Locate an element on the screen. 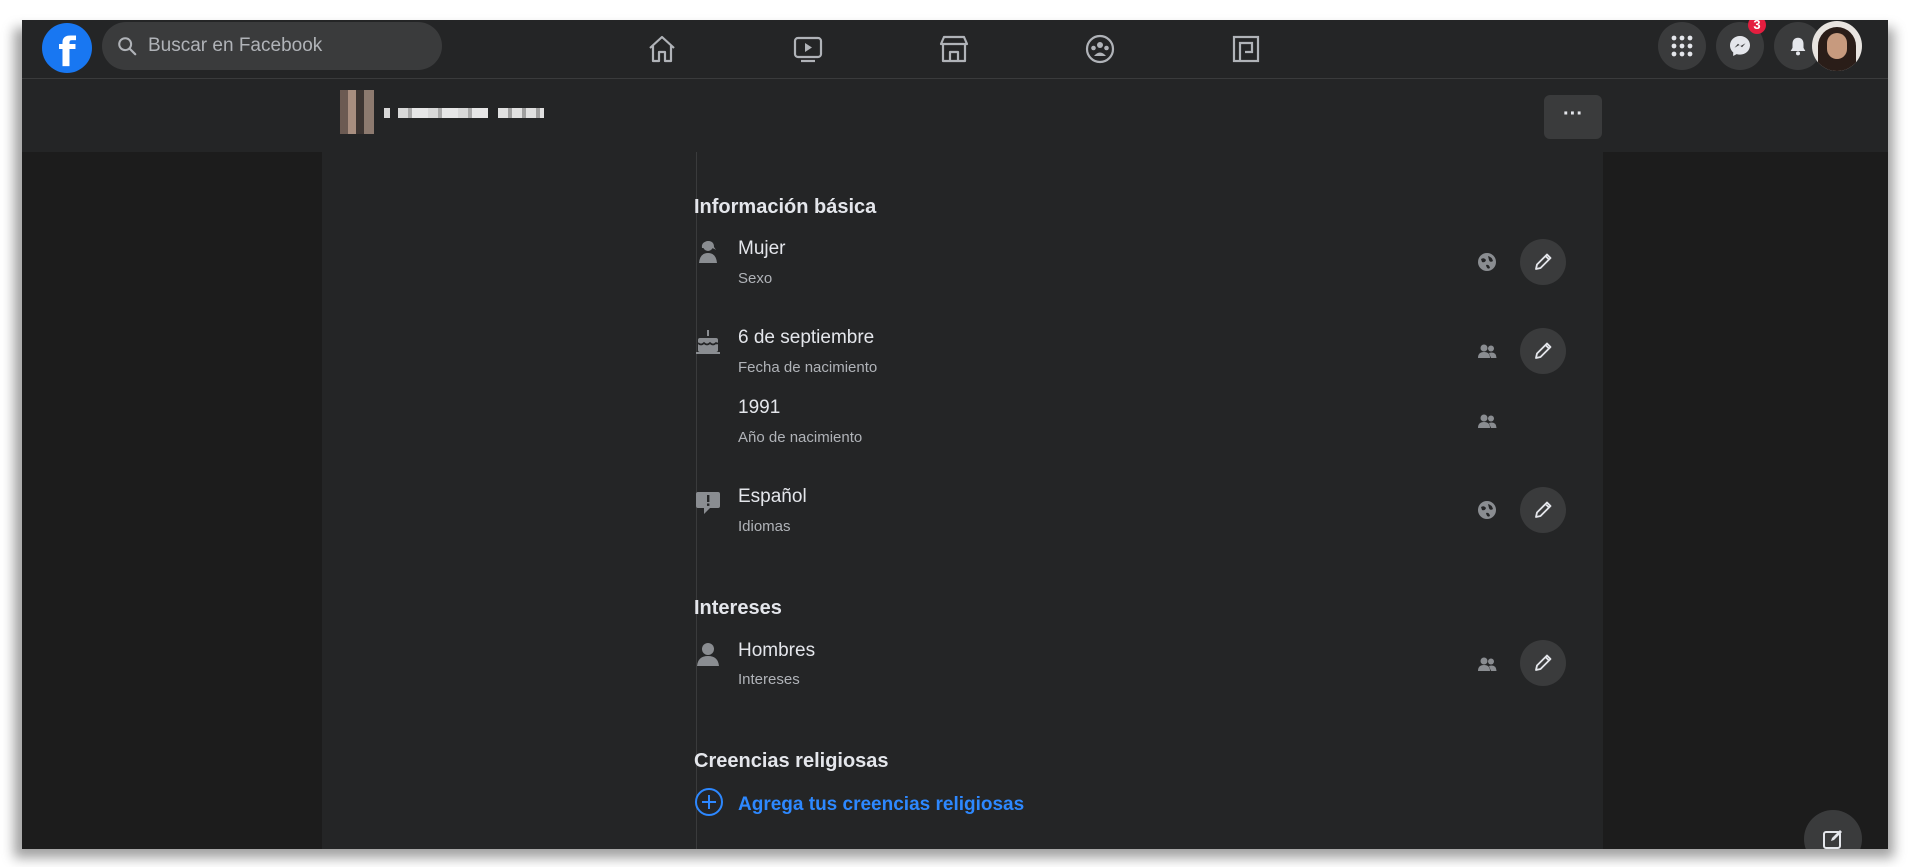 This screenshot has width=1920, height=867. search-input: Buscar en Facebook is located at coordinates (272, 46).